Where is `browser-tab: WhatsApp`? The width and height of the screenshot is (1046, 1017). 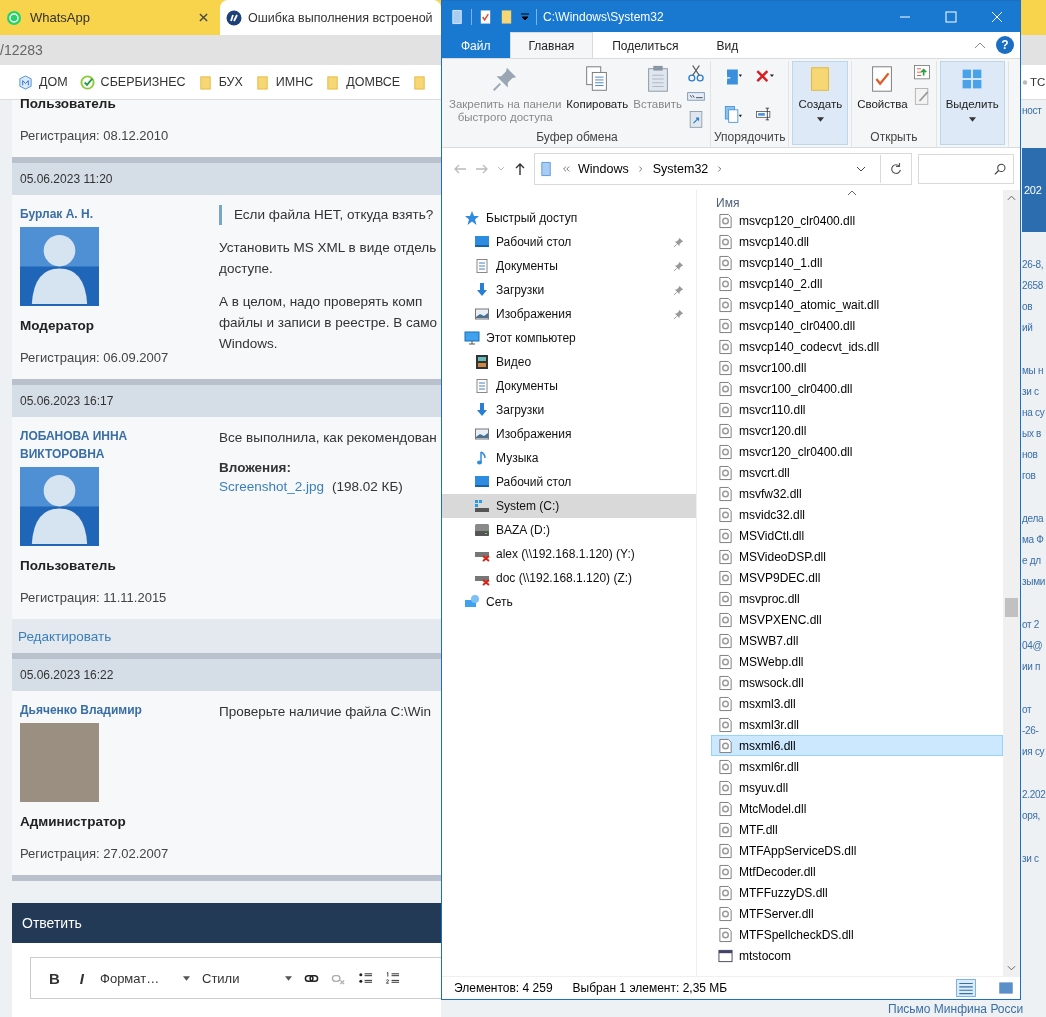
browser-tab: WhatsApp is located at coordinates (110, 17).